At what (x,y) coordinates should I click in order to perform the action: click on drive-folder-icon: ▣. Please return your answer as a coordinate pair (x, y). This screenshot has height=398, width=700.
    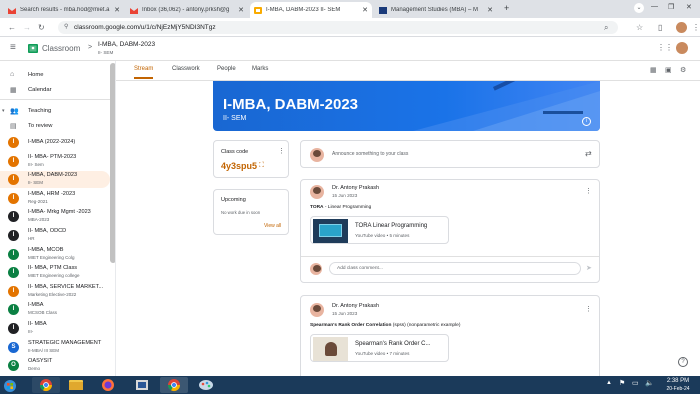
    Looking at the image, I should click on (668, 70).